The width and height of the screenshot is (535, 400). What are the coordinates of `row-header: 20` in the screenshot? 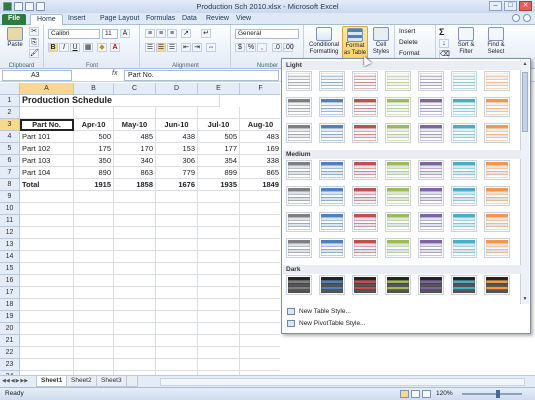 It's located at (10, 329).